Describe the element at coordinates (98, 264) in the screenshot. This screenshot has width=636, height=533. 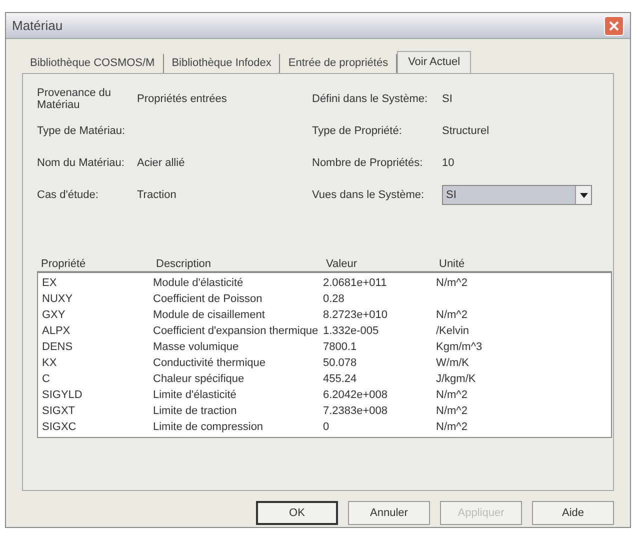
I see `column-header: Propriété` at that location.